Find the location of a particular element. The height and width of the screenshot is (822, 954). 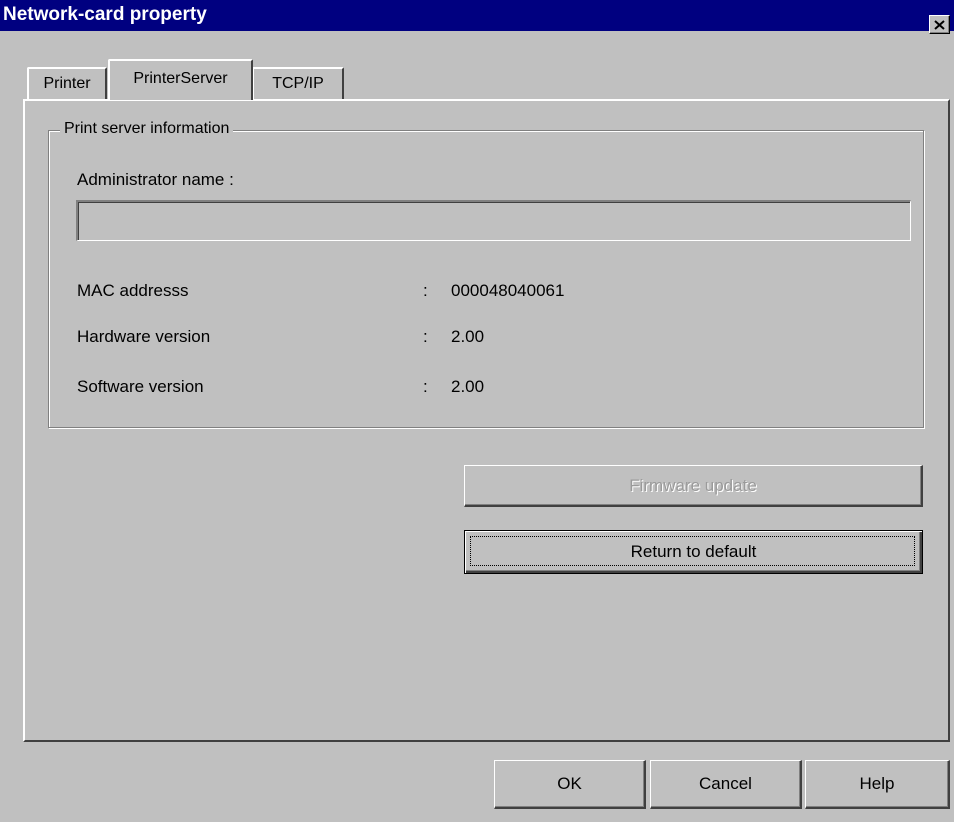

cancel-button: Cancel is located at coordinates (726, 784).